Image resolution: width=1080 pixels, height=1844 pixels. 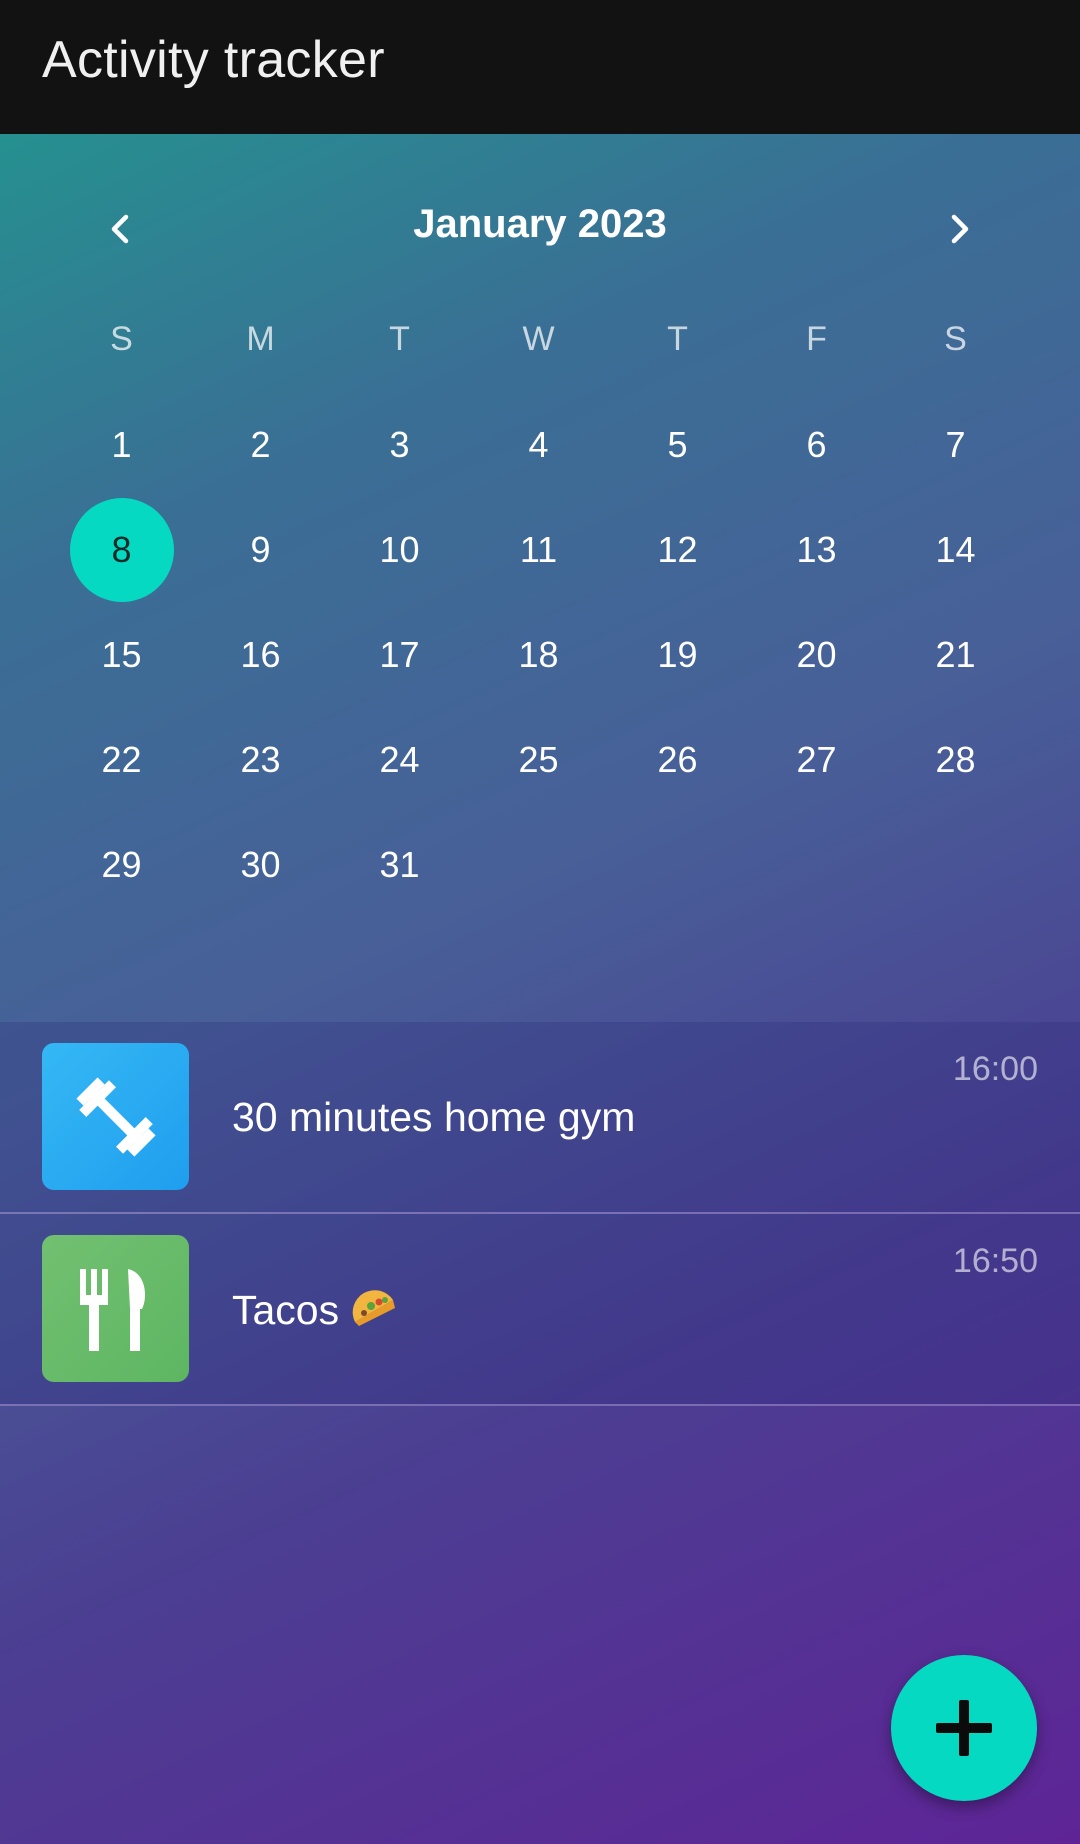 I want to click on calendar-day: 18, so click(x=538, y=654).